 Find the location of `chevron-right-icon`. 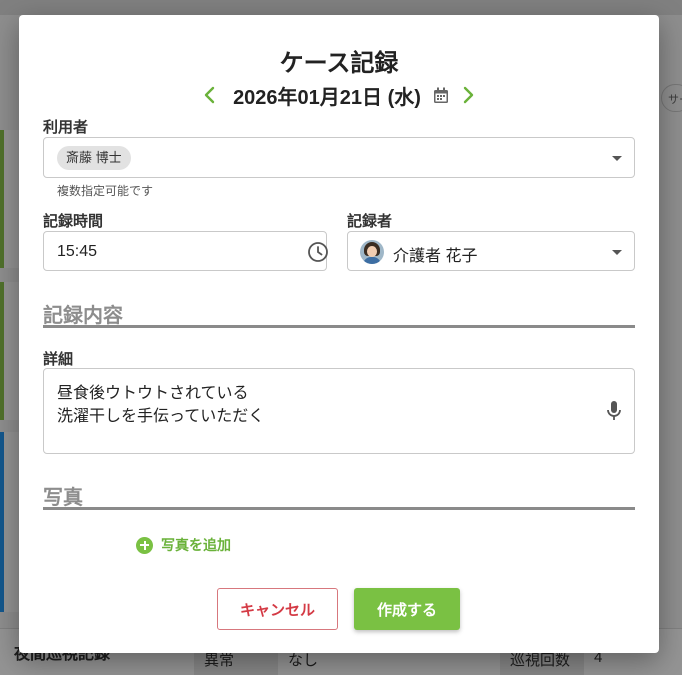

chevron-right-icon is located at coordinates (468, 95).